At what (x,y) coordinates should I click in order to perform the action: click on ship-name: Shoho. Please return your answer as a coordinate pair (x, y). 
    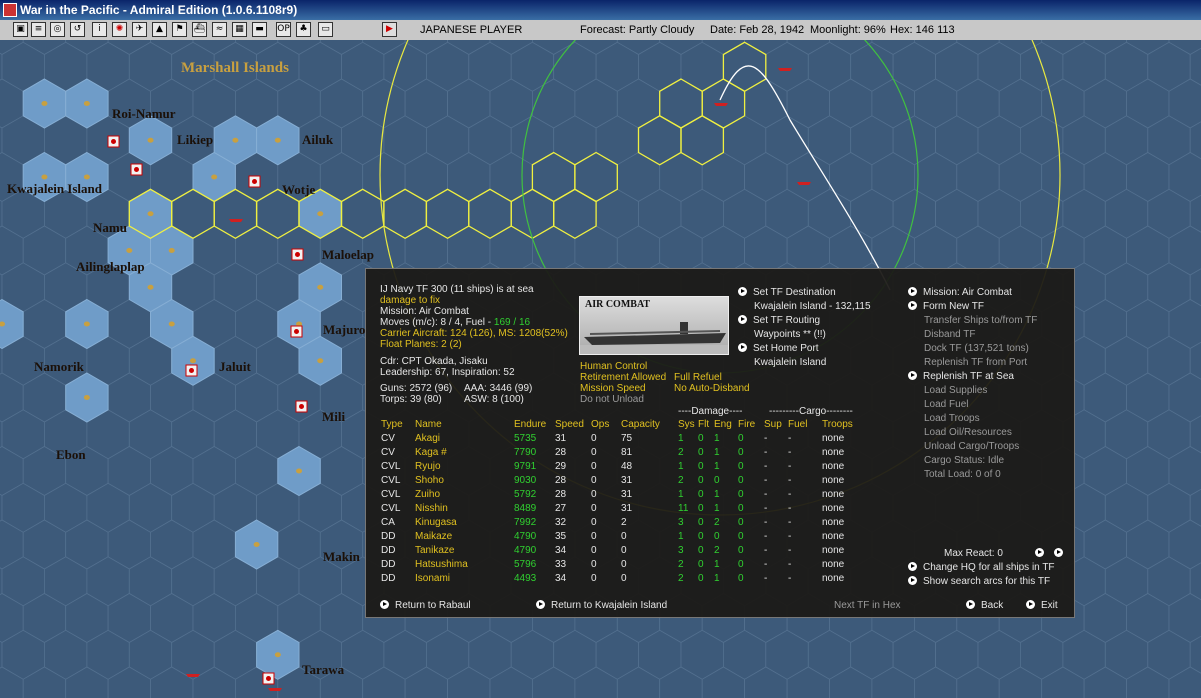
    Looking at the image, I should click on (464, 480).